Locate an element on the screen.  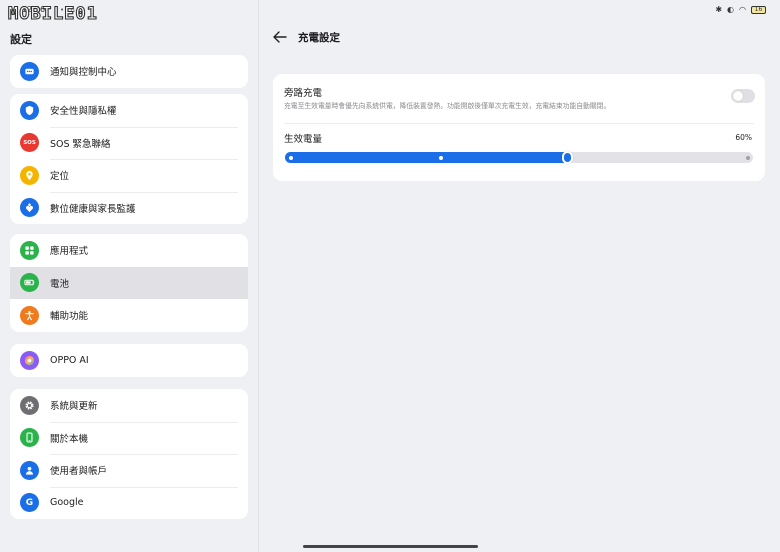
settings-item-notification: 通知與控制中心 is located at coordinates (129, 71).